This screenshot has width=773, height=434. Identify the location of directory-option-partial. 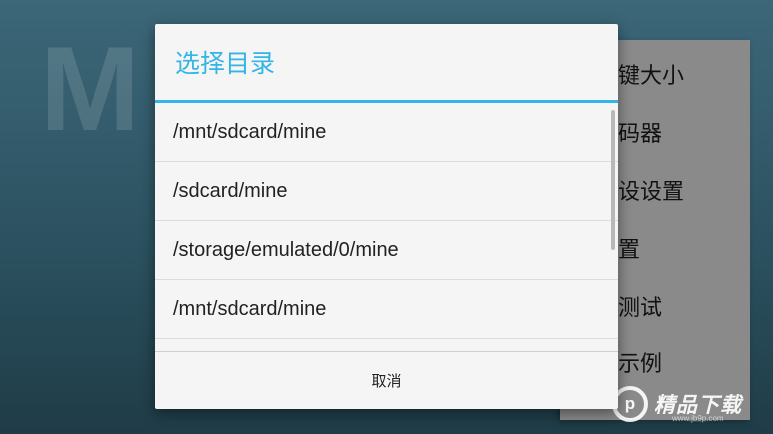
(386, 345).